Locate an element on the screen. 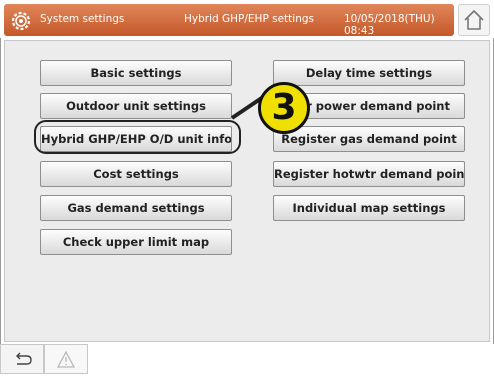 This screenshot has height=377, width=494. gas-demand-settings-button: Gas demand settings is located at coordinates (136, 208).